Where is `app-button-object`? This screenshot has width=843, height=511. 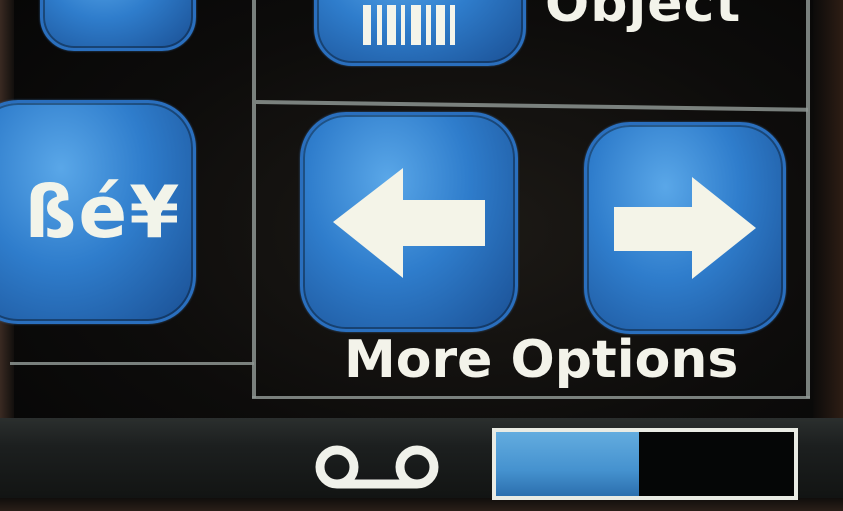
app-button-object is located at coordinates (420, 33).